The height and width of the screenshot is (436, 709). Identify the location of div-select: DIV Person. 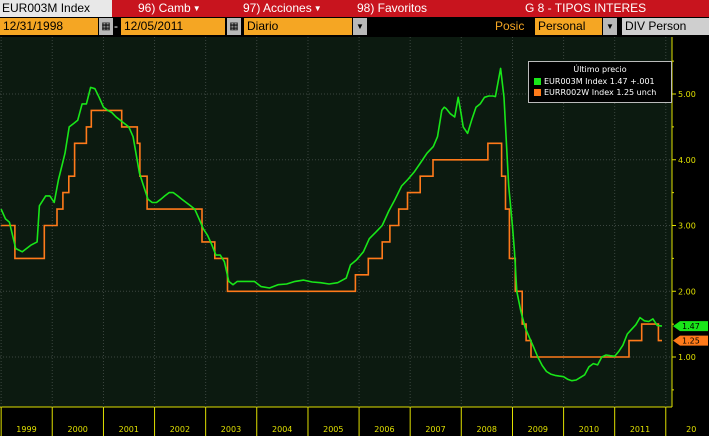
(665, 26).